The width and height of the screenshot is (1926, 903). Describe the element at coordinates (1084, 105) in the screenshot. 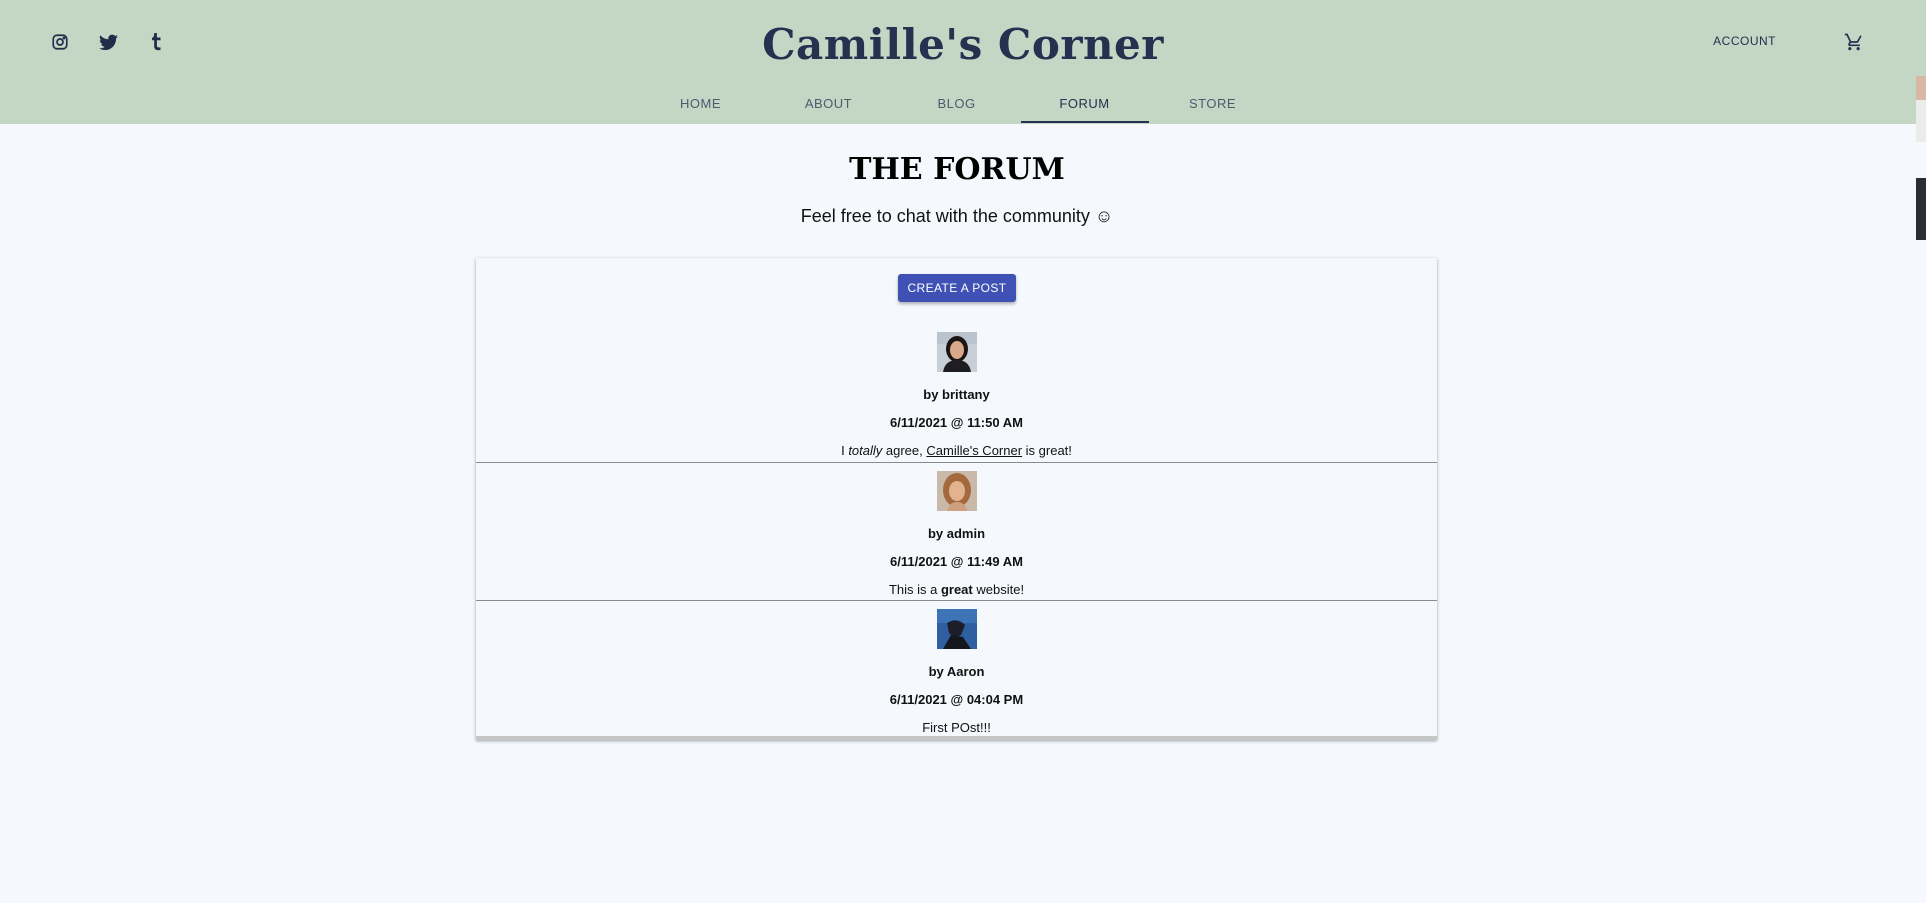

I see `nav-forum: FORUM` at that location.